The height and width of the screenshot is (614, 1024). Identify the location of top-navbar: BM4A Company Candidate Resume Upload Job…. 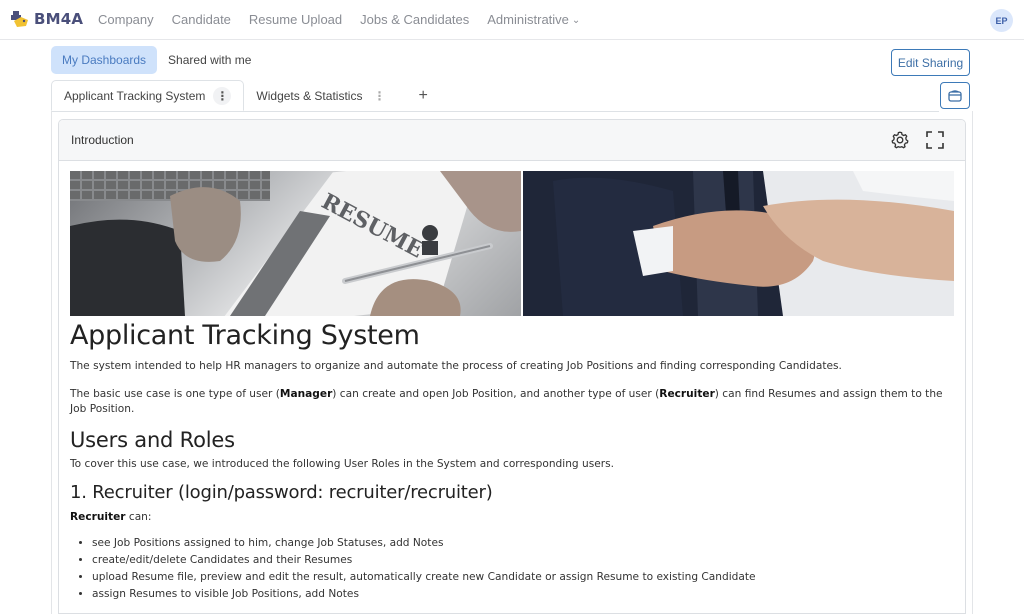
(512, 20).